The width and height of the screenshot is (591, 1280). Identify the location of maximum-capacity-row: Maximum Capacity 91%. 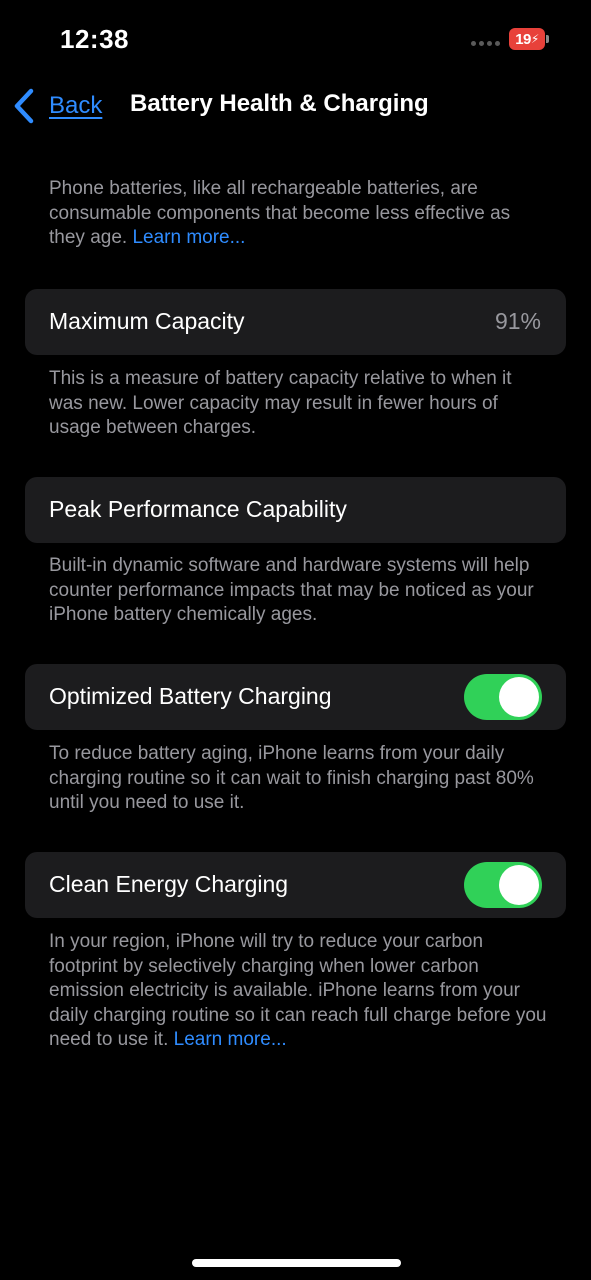
(295, 322).